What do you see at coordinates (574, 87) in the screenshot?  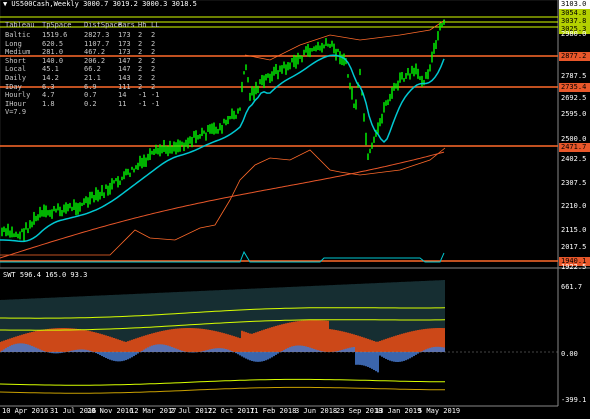 I see `price-label: 2735.4` at bounding box center [574, 87].